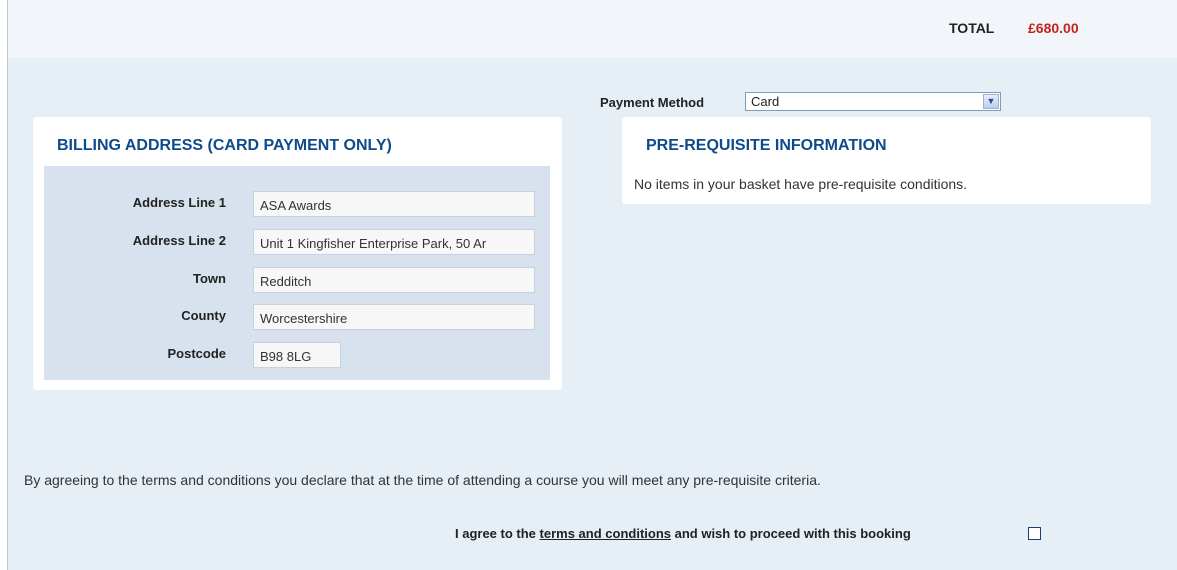 The height and width of the screenshot is (570, 1177). Describe the element at coordinates (394, 204) in the screenshot. I see `address-line-1-input: ASA Awards` at that location.